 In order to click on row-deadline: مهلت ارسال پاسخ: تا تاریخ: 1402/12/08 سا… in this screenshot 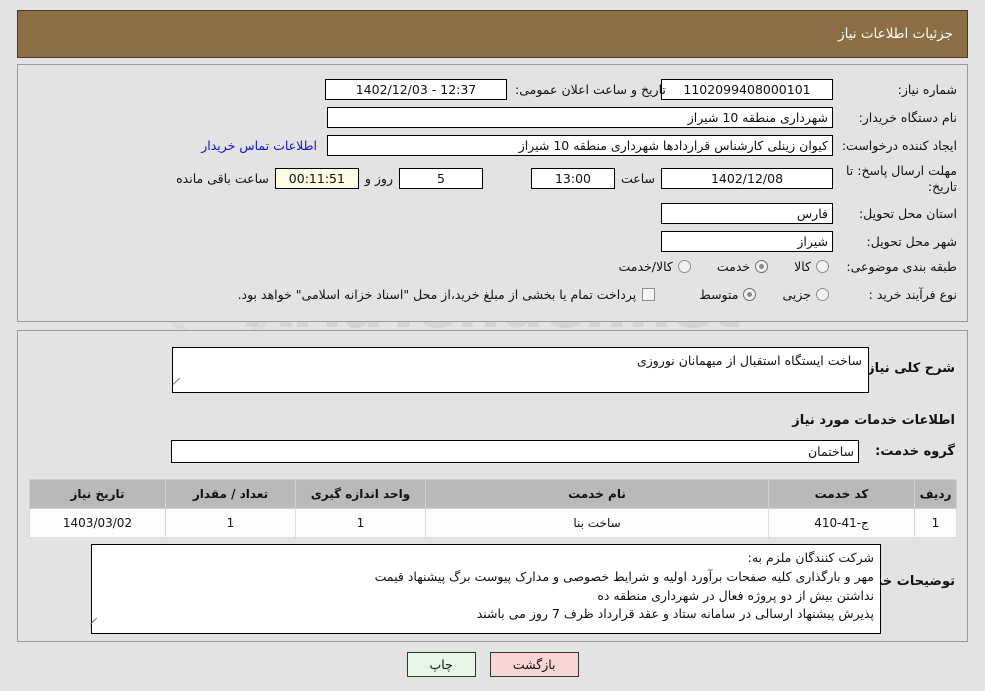, I will do `click(563, 178)`.